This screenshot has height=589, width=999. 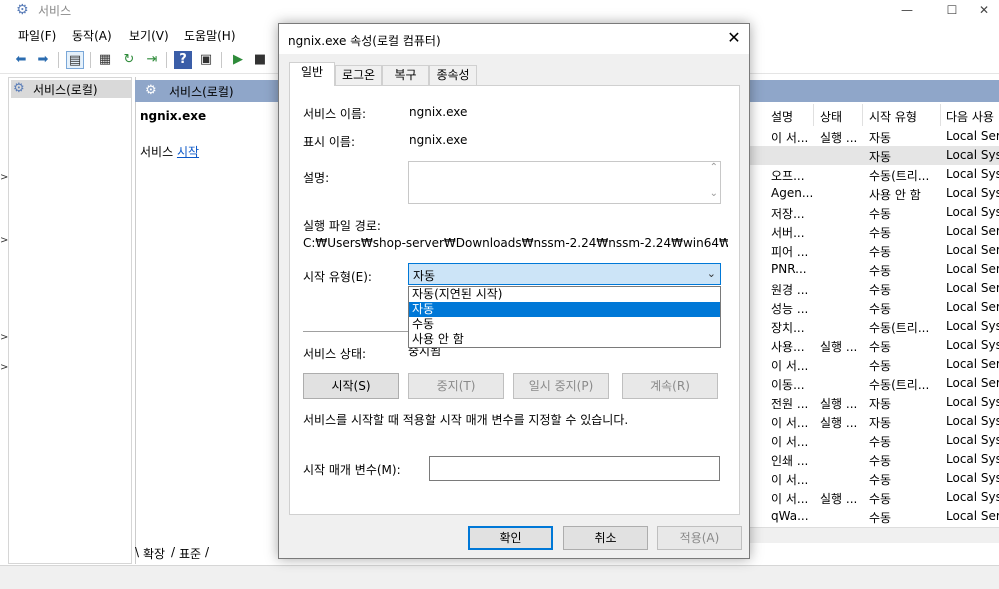 What do you see at coordinates (188, 152) in the screenshot?
I see `start-service-link: 시작` at bounding box center [188, 152].